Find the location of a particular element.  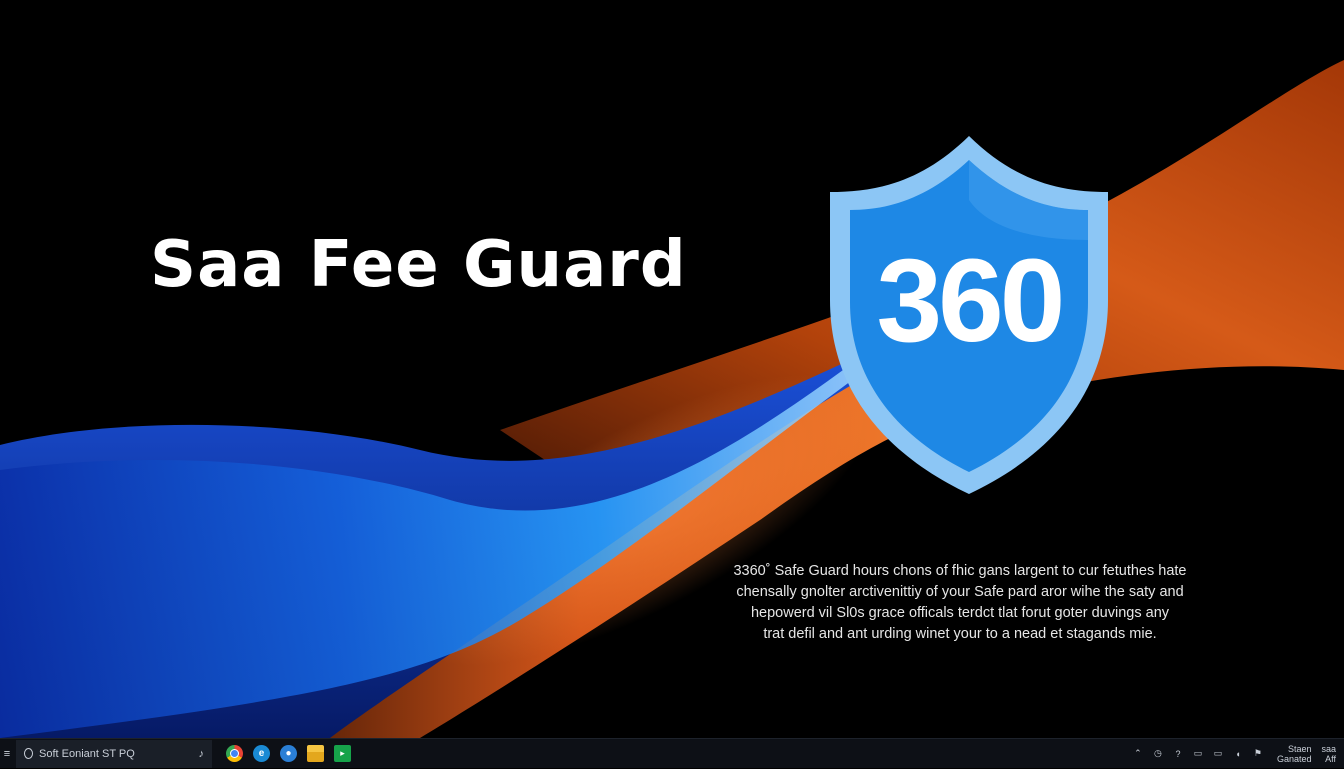

system-tray: ⌃ ◷ ? ▭ ▭ ◖ ⚑ Staen Ganated saa Aff is located at coordinates (1238, 754).